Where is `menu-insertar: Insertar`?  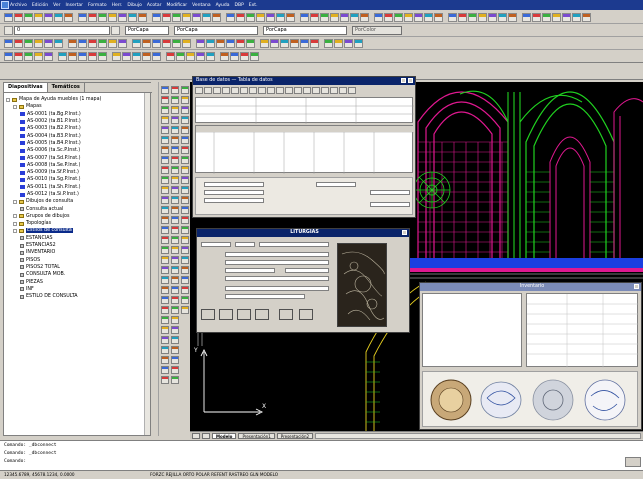
menu-insertar: Insertar is located at coordinates (74, 5).